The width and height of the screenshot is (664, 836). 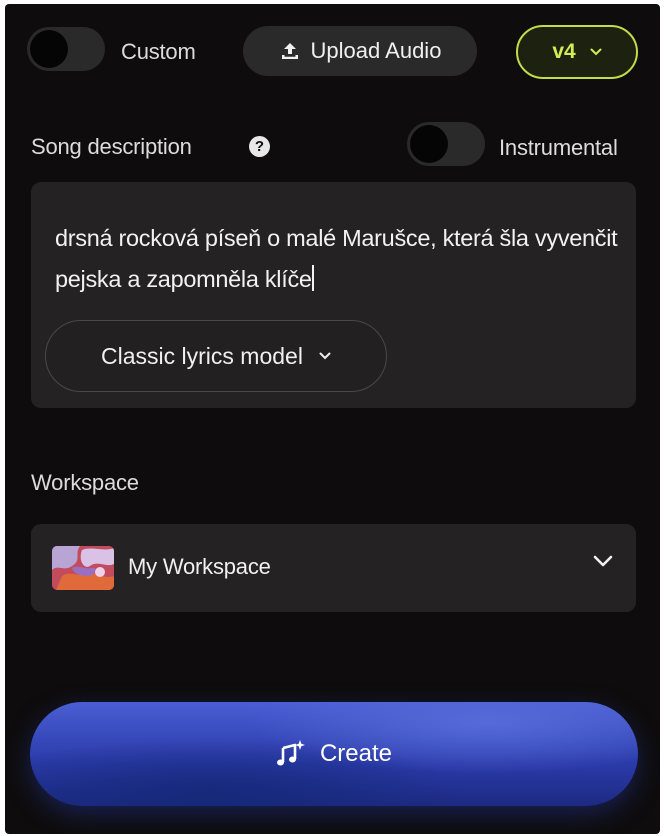 I want to click on upload-audio-button: Upload Audio, so click(x=360, y=51).